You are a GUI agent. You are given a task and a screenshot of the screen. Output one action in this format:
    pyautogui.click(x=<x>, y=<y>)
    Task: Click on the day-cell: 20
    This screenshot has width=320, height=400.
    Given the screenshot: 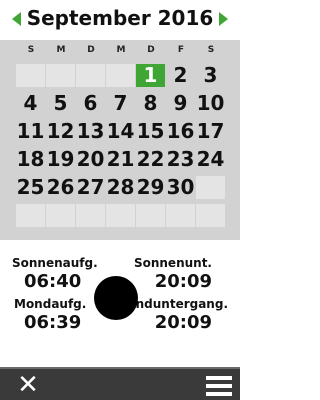 What is the action you would take?
    pyautogui.click(x=90, y=159)
    